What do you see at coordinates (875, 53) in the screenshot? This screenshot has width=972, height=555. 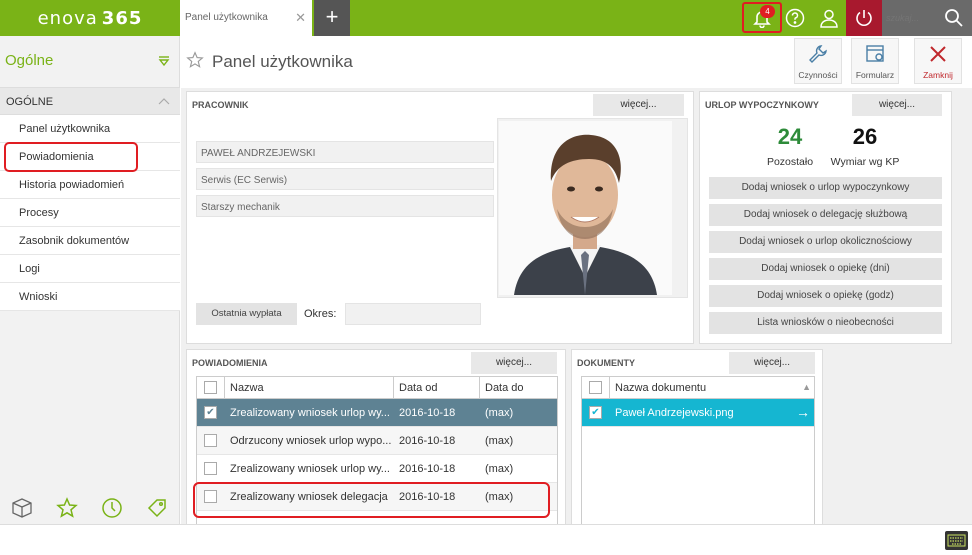 I see `form-icon` at bounding box center [875, 53].